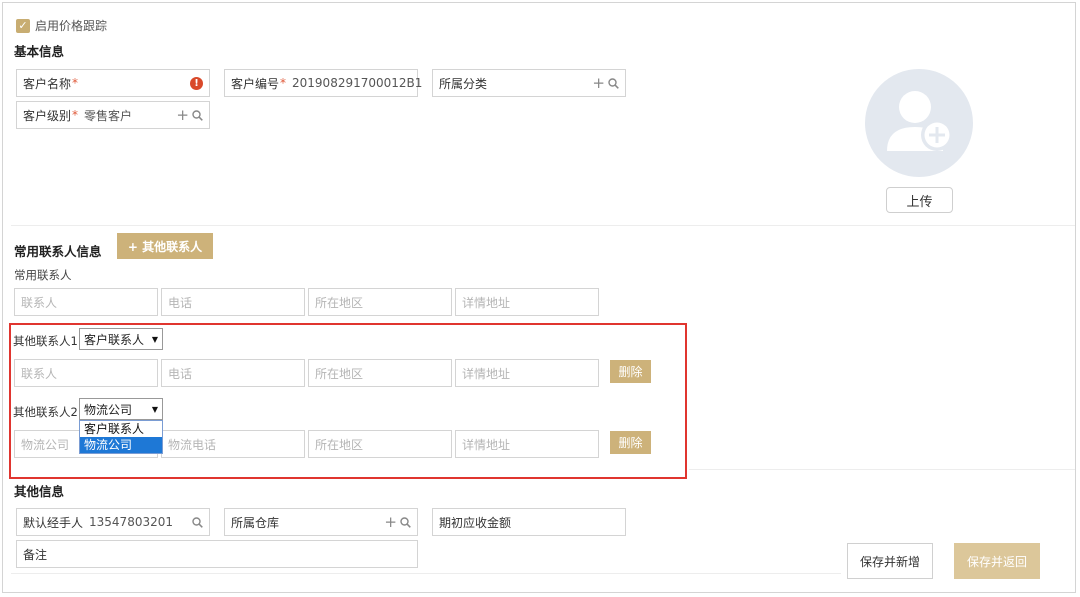 This screenshot has height=597, width=1080. Describe the element at coordinates (380, 302) in the screenshot. I see `common-region-input: 所在地区` at that location.